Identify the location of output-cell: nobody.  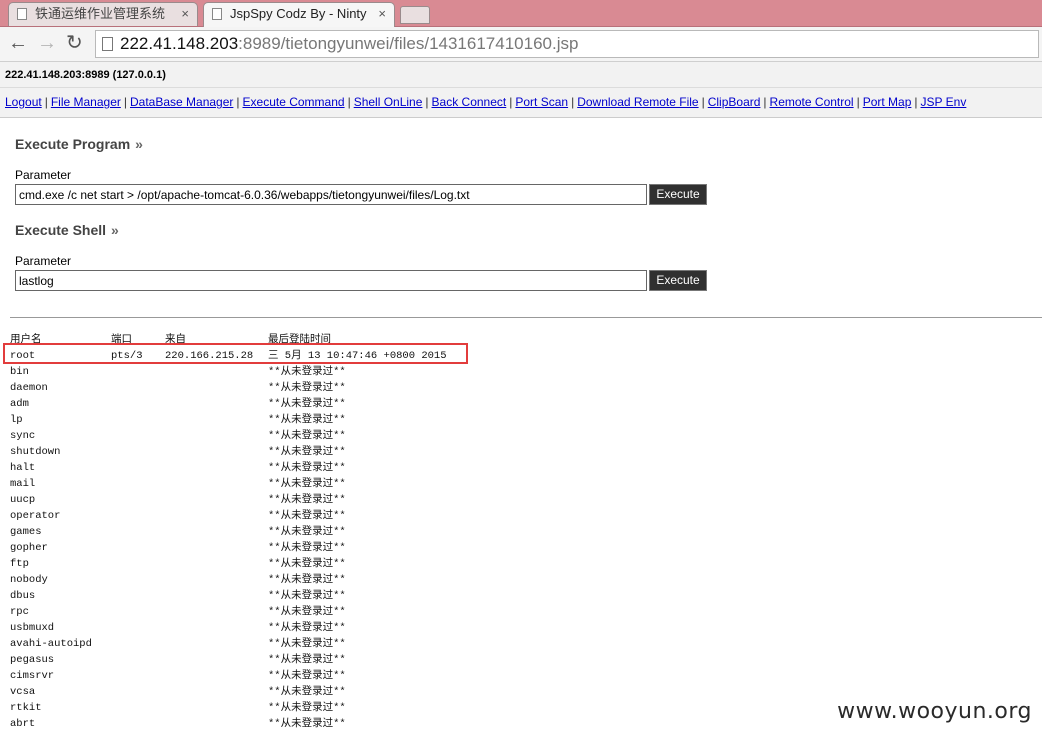
(29, 580).